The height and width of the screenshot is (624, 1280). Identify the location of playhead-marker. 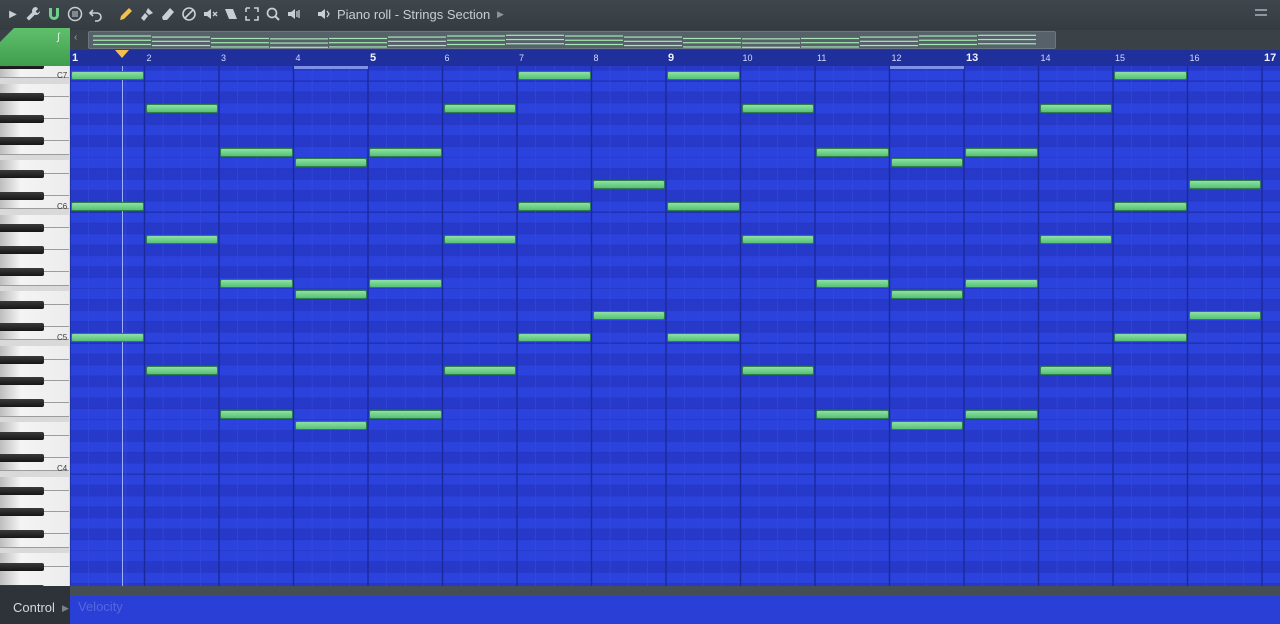
(122, 54).